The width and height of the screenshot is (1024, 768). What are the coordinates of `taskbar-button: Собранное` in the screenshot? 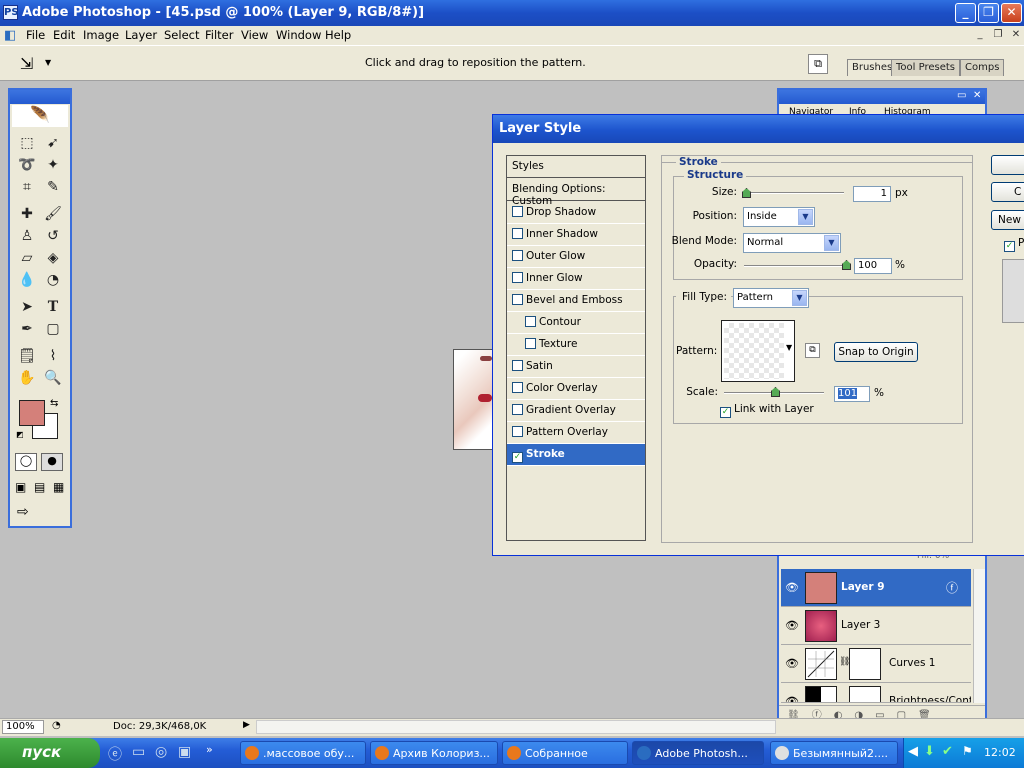 It's located at (565, 753).